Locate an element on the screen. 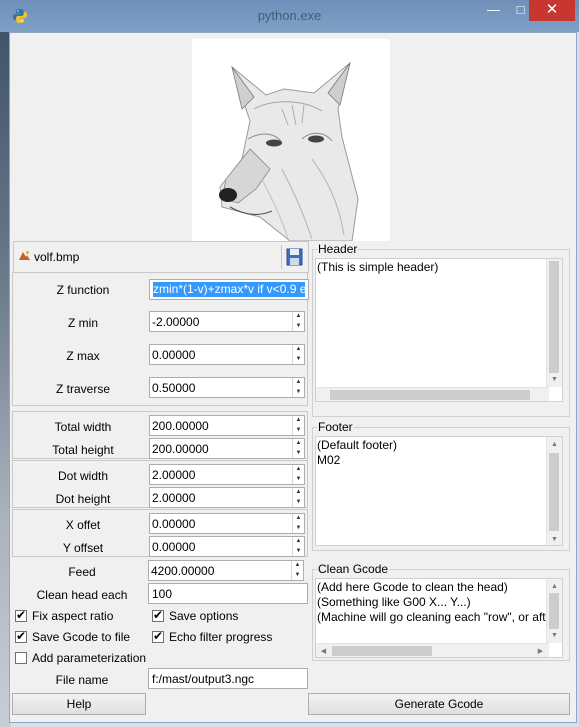  y-offset-spinbox: ▲ ▼ is located at coordinates (227, 546).